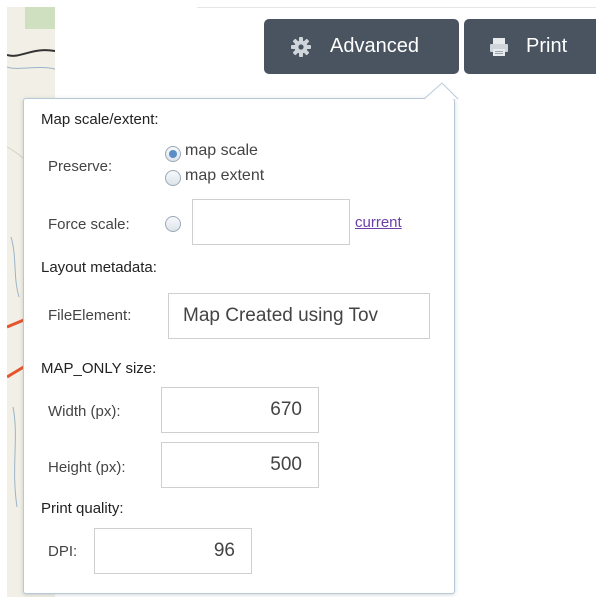 The height and width of the screenshot is (597, 596). Describe the element at coordinates (499, 47) in the screenshot. I see `printer-icon` at that location.